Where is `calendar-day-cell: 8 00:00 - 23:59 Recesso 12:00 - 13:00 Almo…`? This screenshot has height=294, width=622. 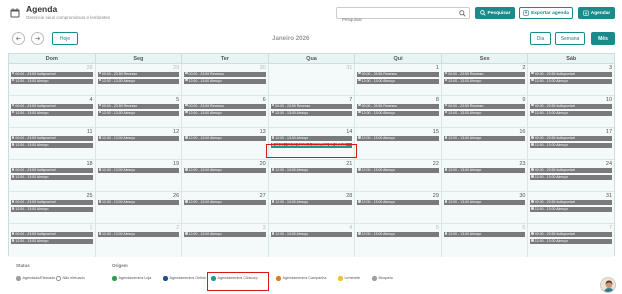 calendar-day-cell: 8 00:00 - 23:59 Recesso 12:00 - 13:00 Almo… is located at coordinates (398, 112).